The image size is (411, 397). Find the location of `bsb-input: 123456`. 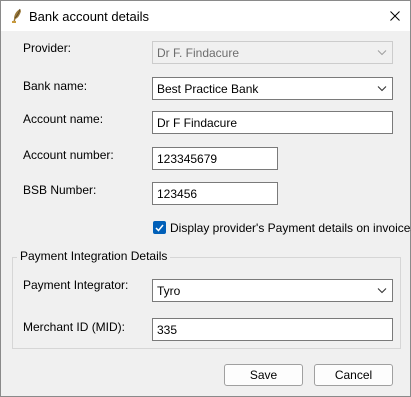

bsb-input: 123456 is located at coordinates (215, 193).